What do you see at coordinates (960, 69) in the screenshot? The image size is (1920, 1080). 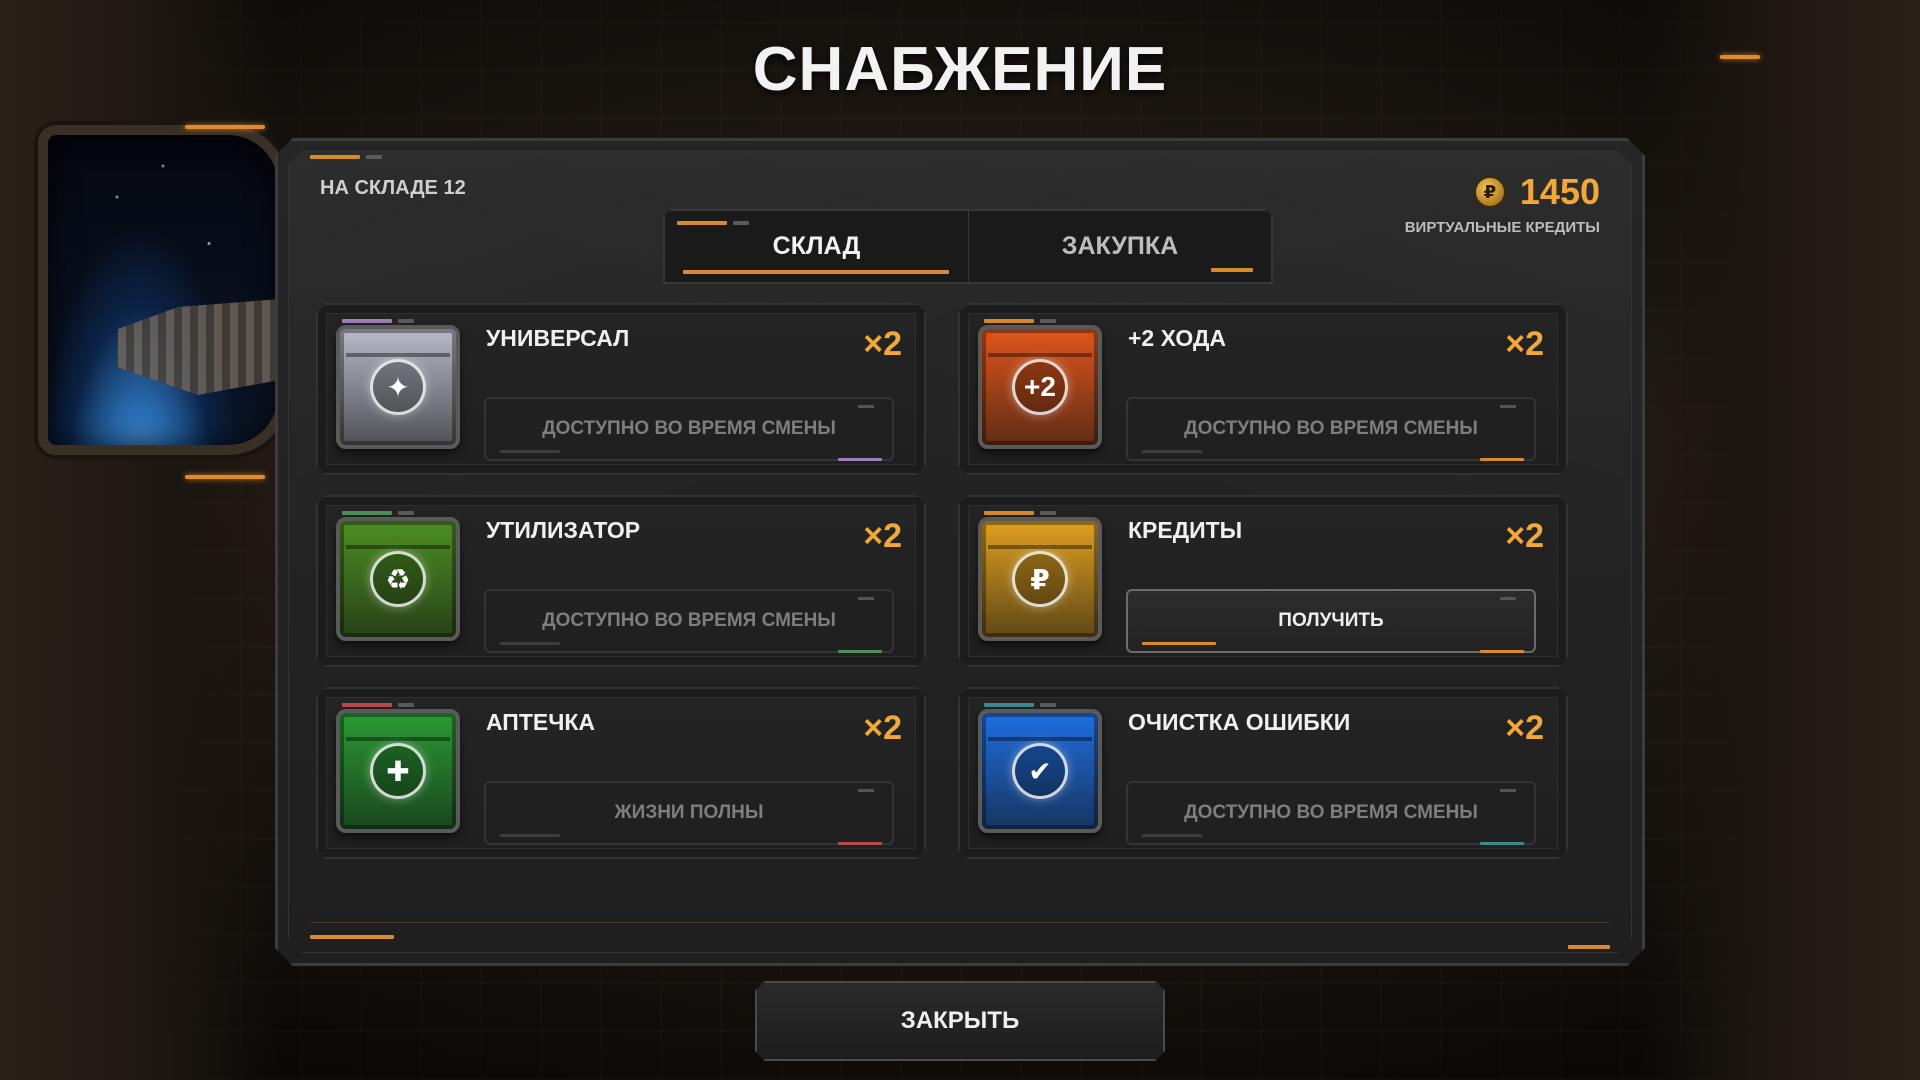 I see `page-title: СНАБЖЕНИЕ` at bounding box center [960, 69].